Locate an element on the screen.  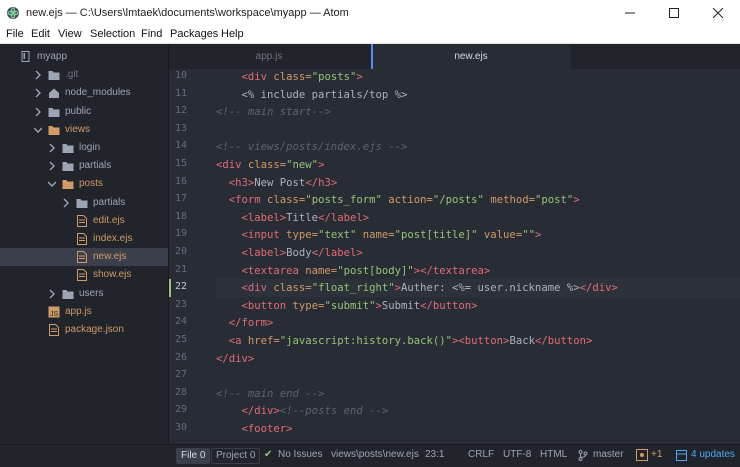
git-branch: master is located at coordinates (608, 454).